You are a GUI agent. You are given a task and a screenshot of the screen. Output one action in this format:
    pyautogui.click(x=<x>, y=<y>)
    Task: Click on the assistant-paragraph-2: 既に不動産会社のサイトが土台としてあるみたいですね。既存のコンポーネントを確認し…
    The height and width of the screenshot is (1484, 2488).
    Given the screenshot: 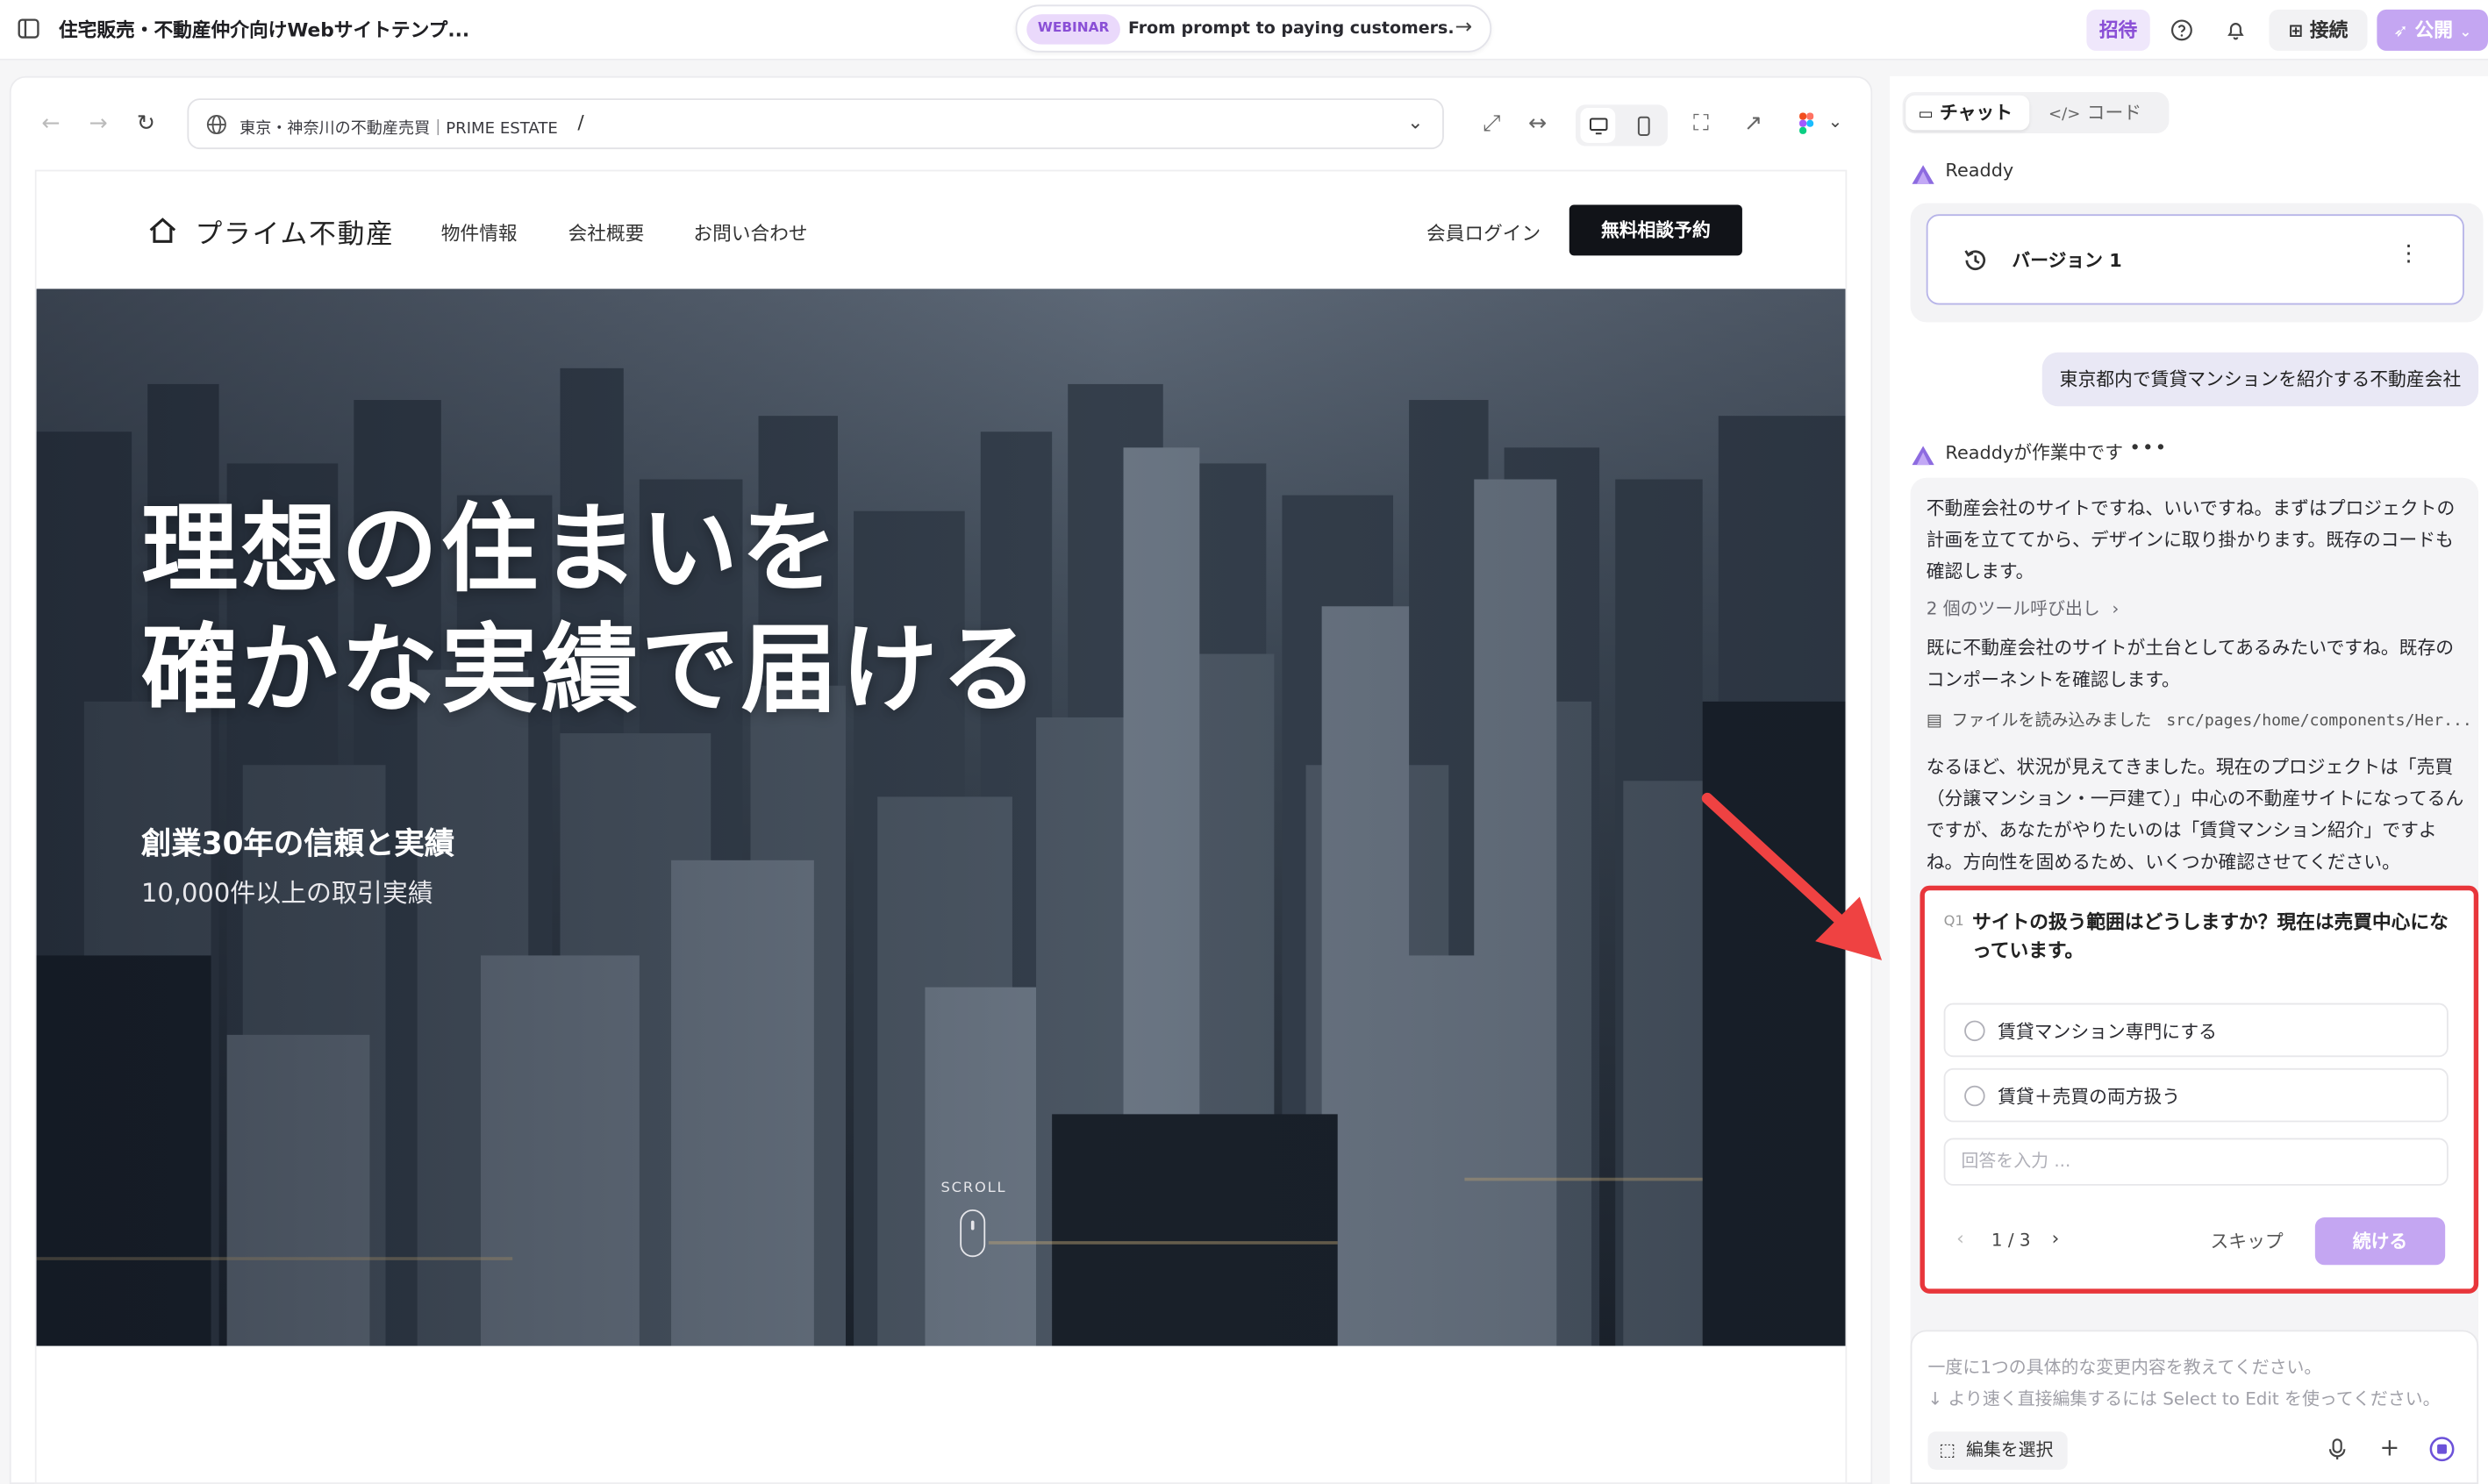 What is the action you would take?
    pyautogui.click(x=2190, y=664)
    